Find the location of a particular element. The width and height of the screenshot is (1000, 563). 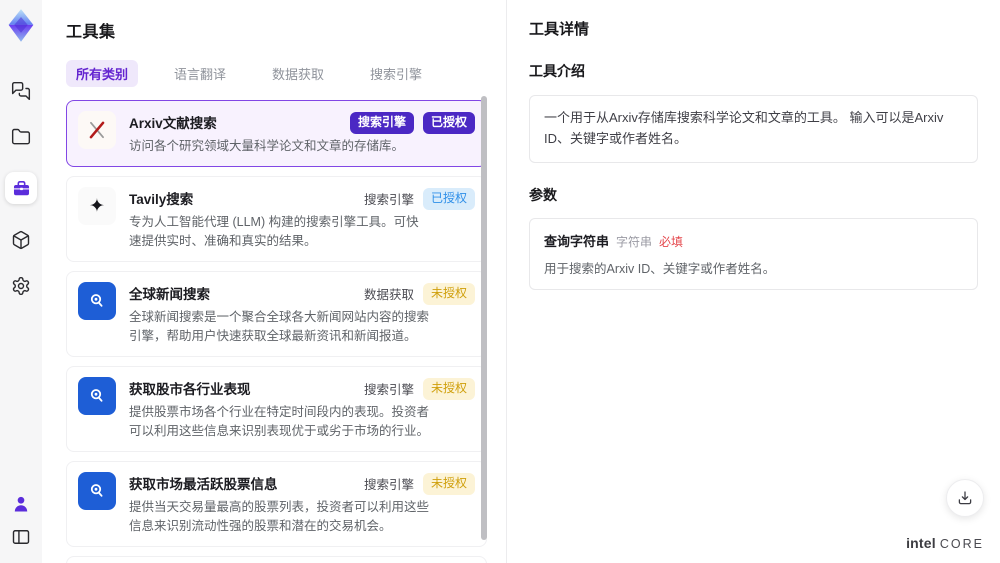

toolbox-icon-active is located at coordinates (21, 188).